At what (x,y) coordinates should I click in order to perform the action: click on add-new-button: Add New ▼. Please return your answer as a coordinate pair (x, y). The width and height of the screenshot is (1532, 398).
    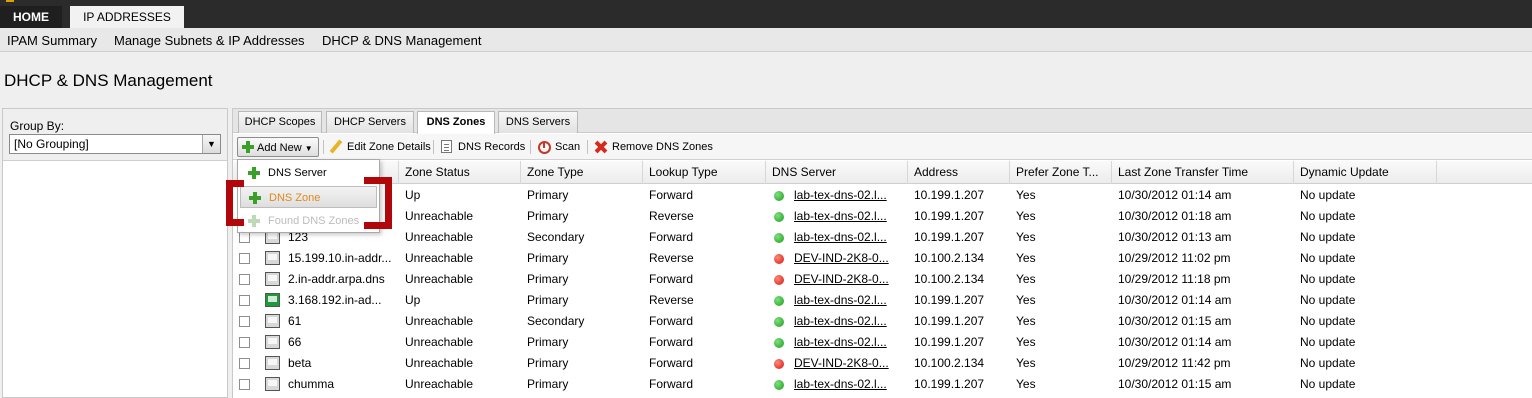
    Looking at the image, I should click on (278, 147).